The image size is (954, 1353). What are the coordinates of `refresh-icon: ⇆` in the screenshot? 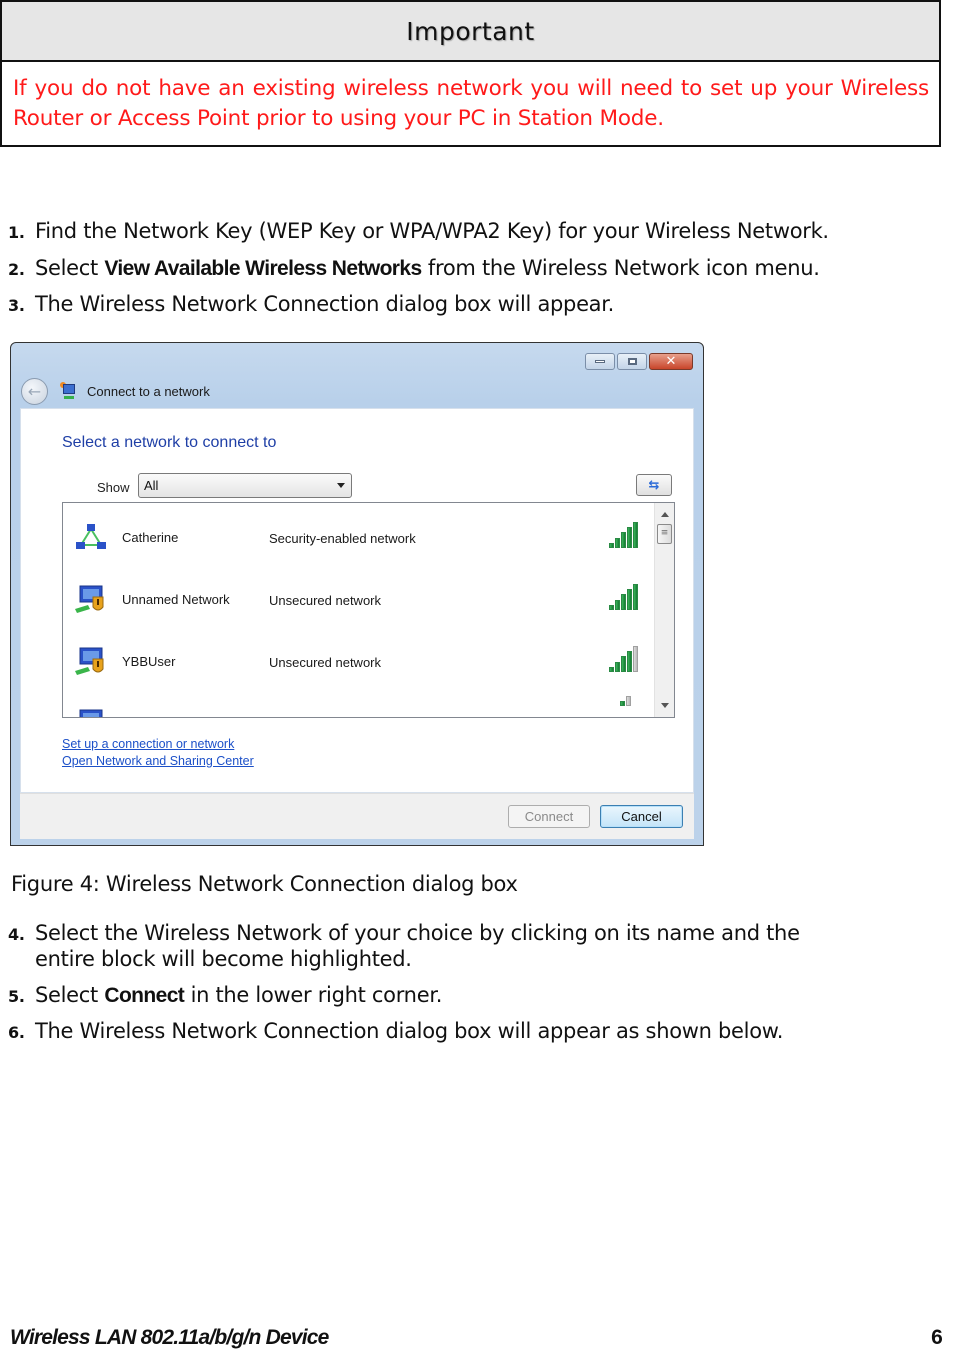 It's located at (654, 485).